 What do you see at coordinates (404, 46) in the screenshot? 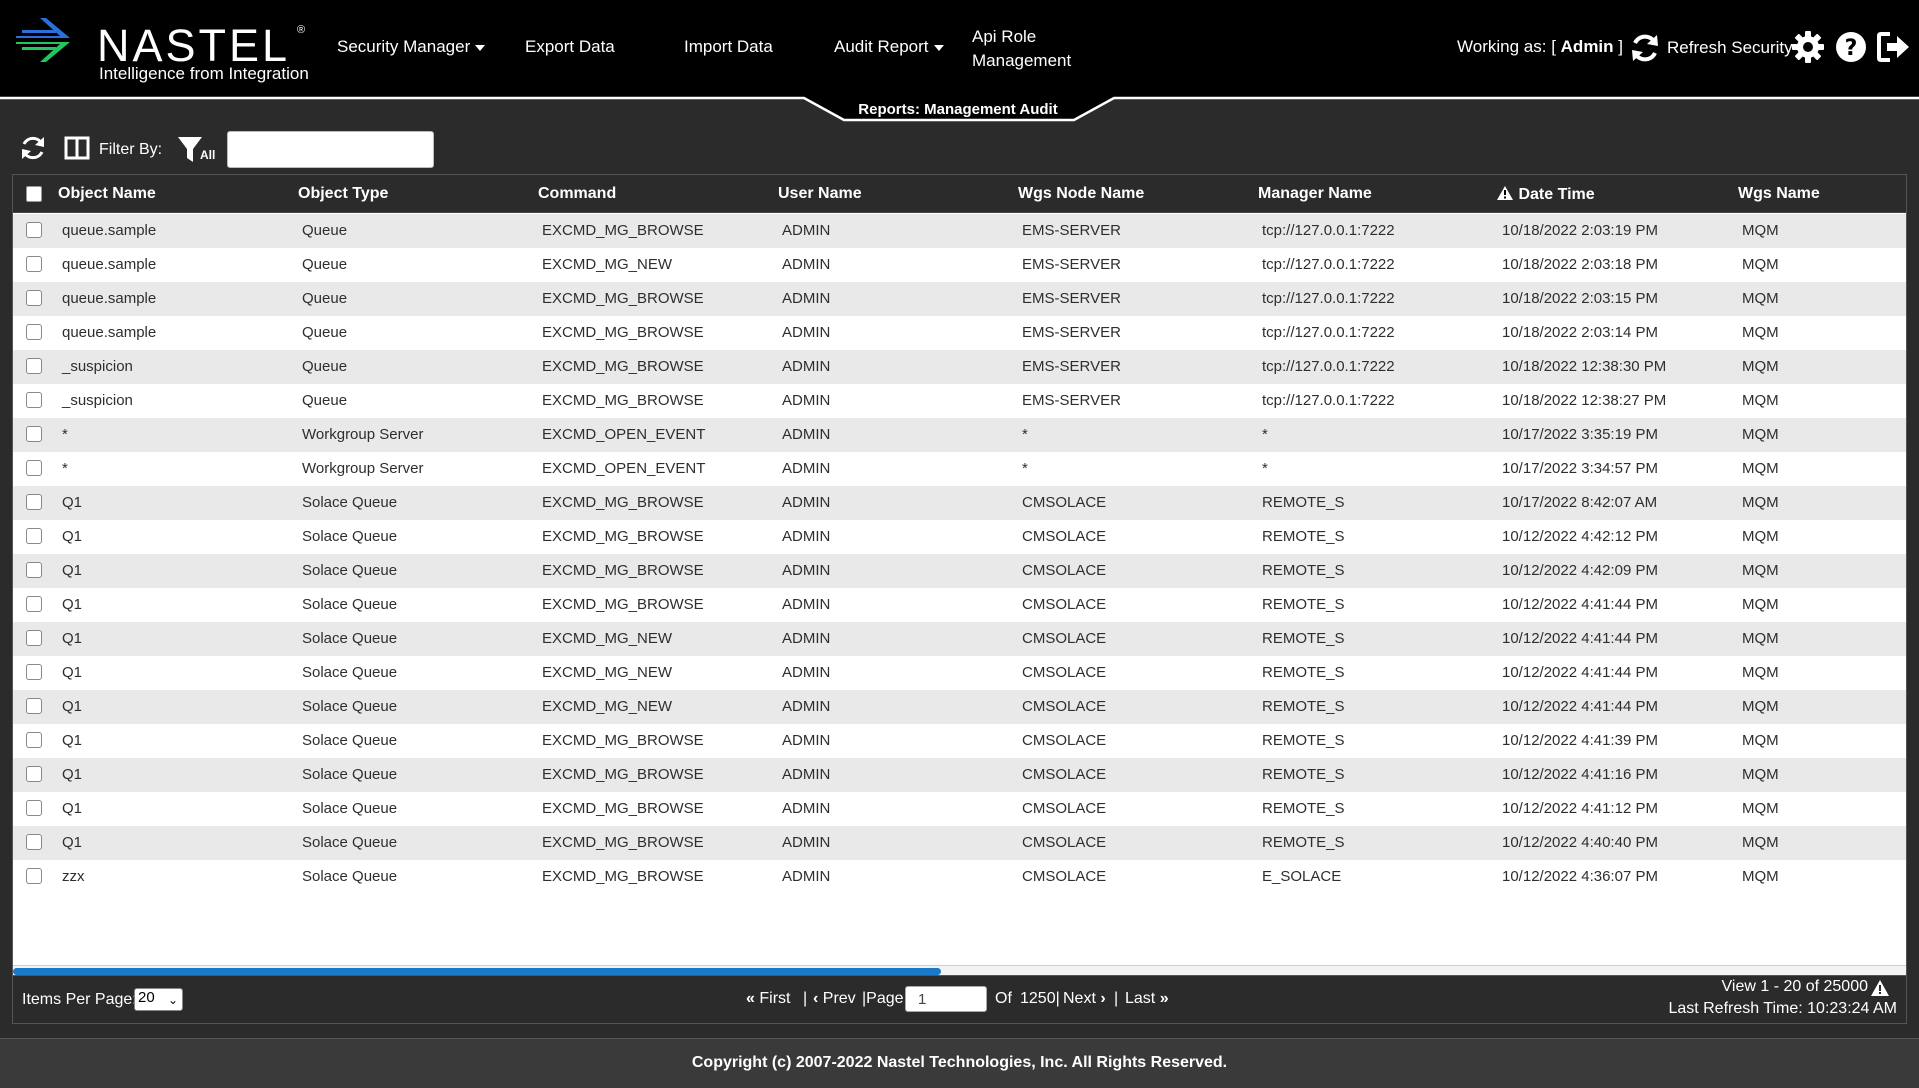
I see `nav-security-manager-label: Security Manager` at bounding box center [404, 46].